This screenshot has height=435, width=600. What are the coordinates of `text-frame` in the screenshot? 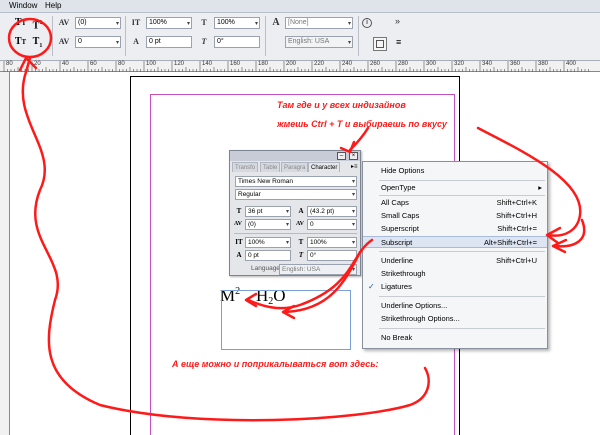 It's located at (286, 320).